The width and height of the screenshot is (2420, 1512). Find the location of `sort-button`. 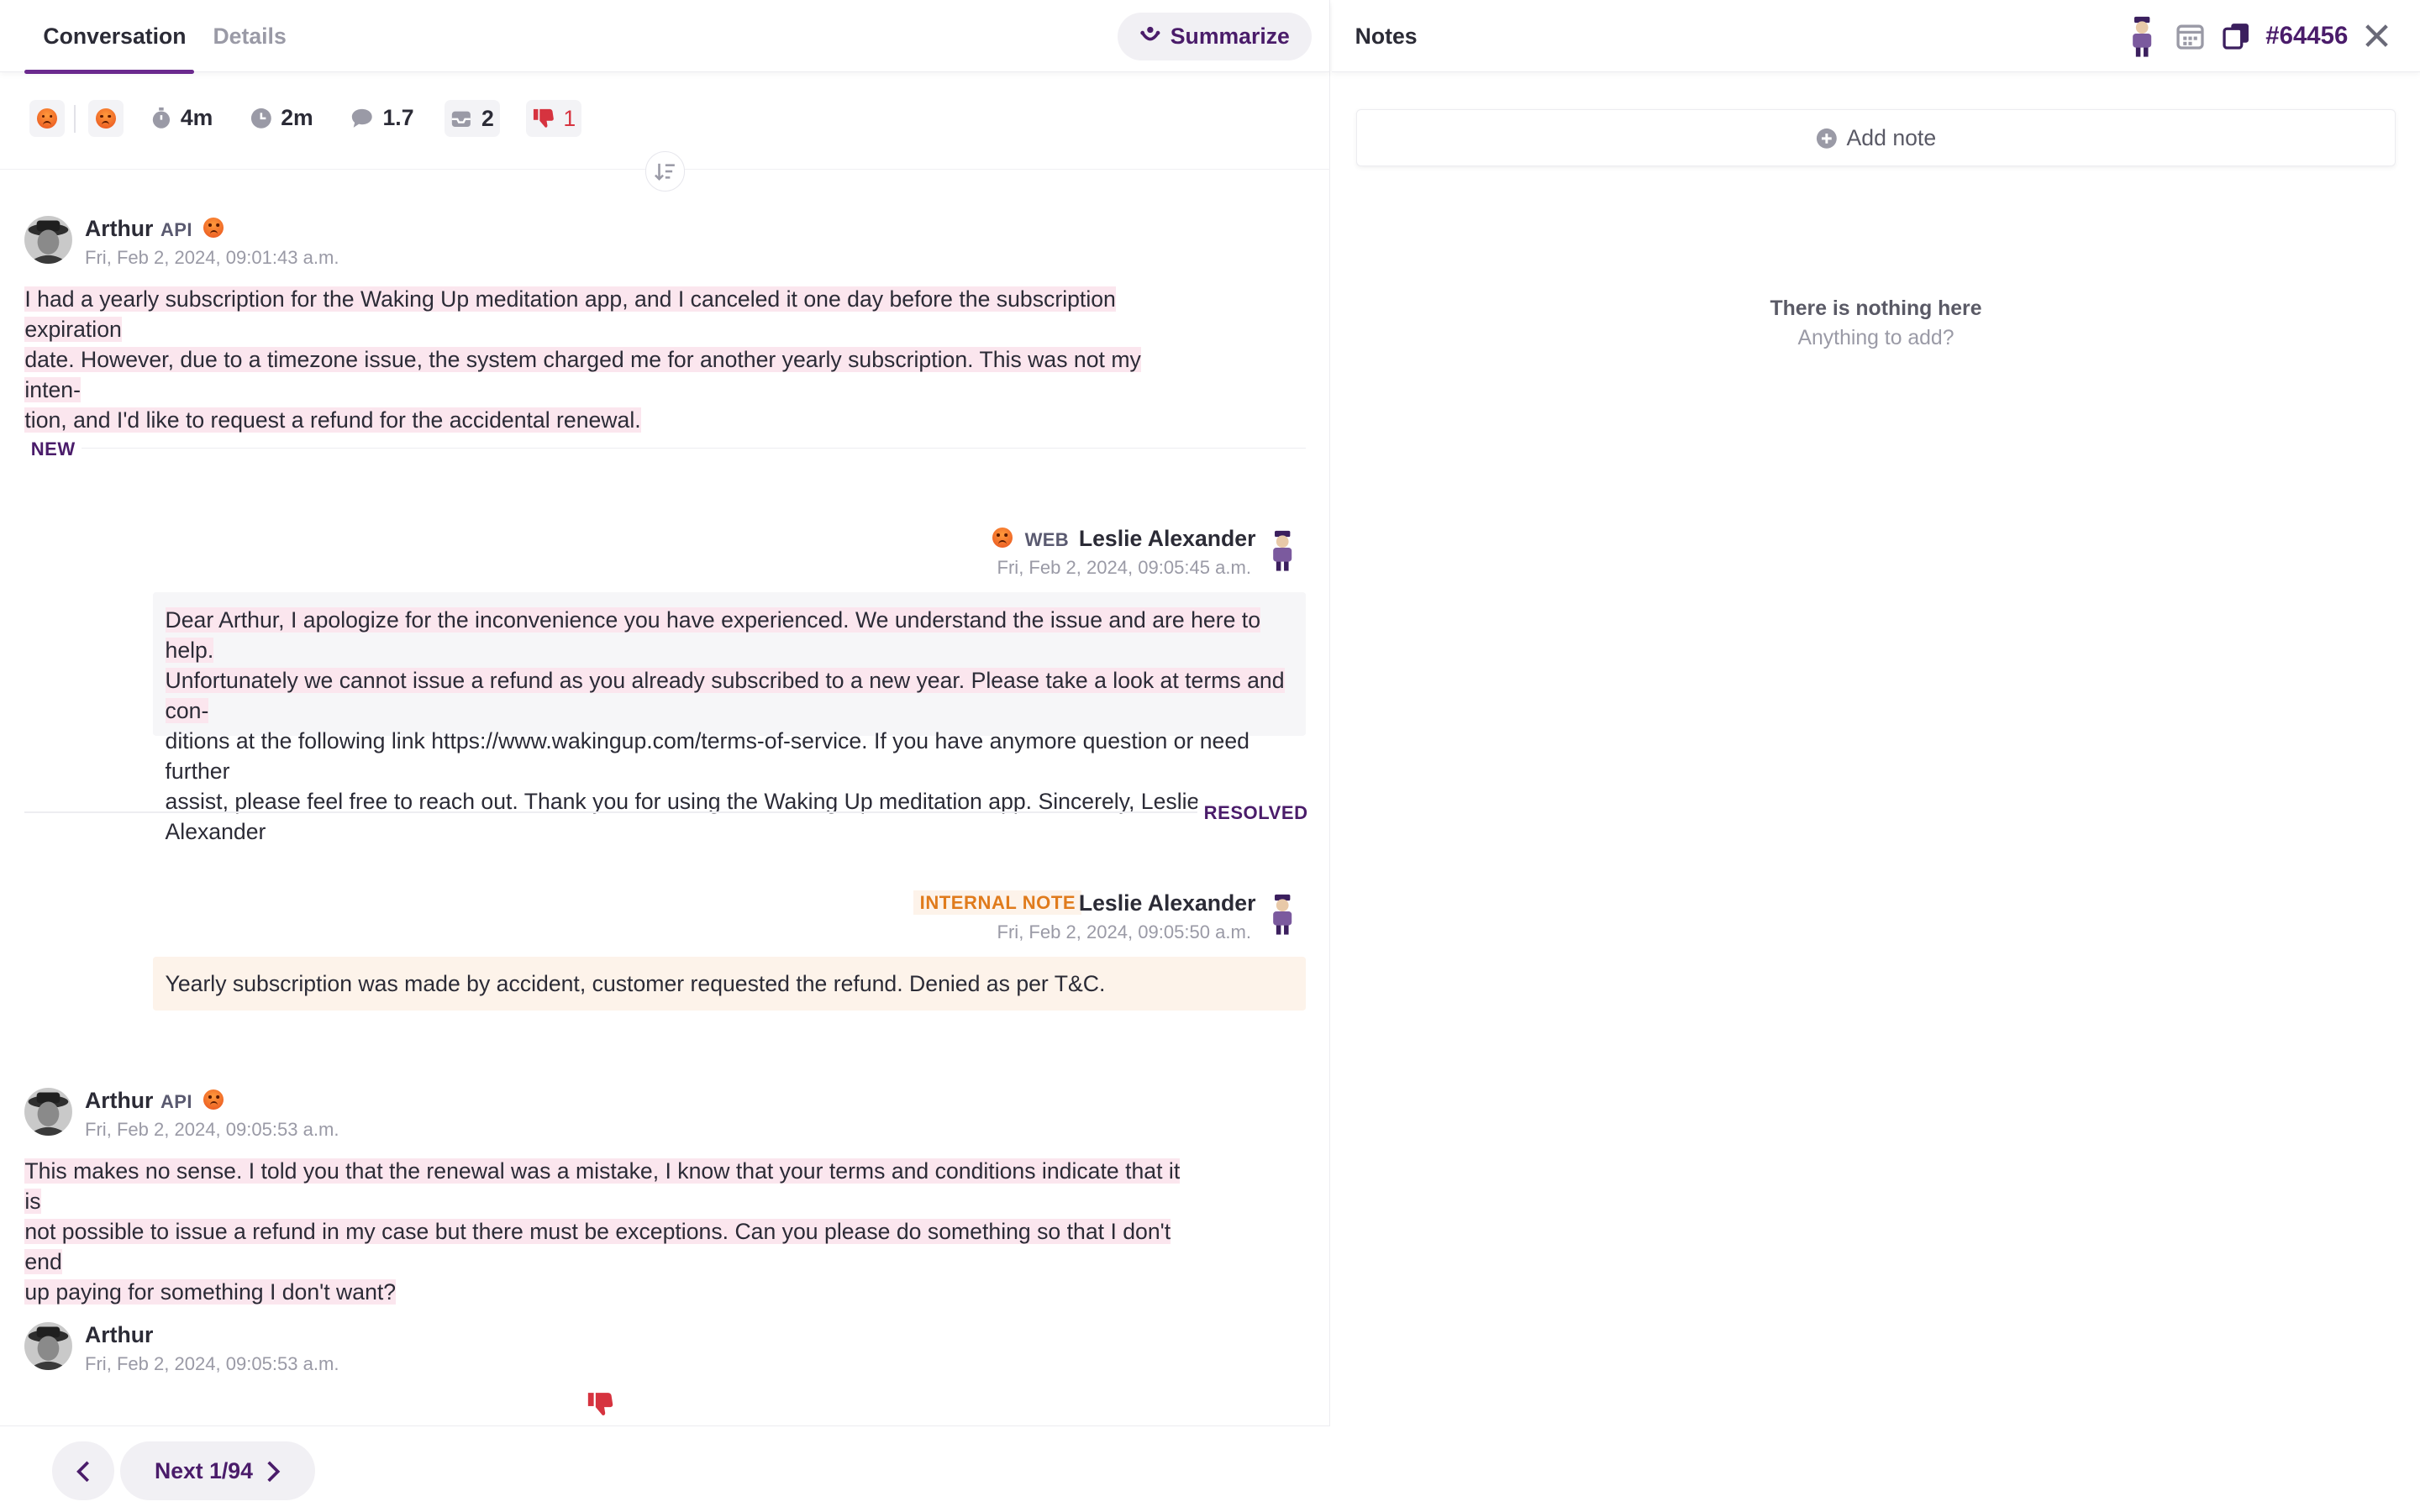

sort-button is located at coordinates (665, 171).